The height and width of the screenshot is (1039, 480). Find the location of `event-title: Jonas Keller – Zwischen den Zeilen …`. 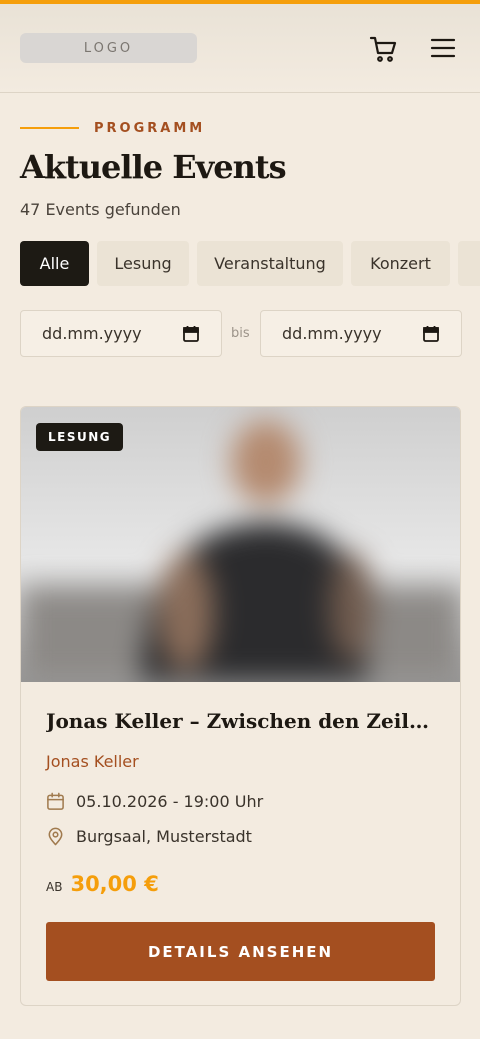

event-title: Jonas Keller – Zwischen den Zeilen … is located at coordinates (243, 721).